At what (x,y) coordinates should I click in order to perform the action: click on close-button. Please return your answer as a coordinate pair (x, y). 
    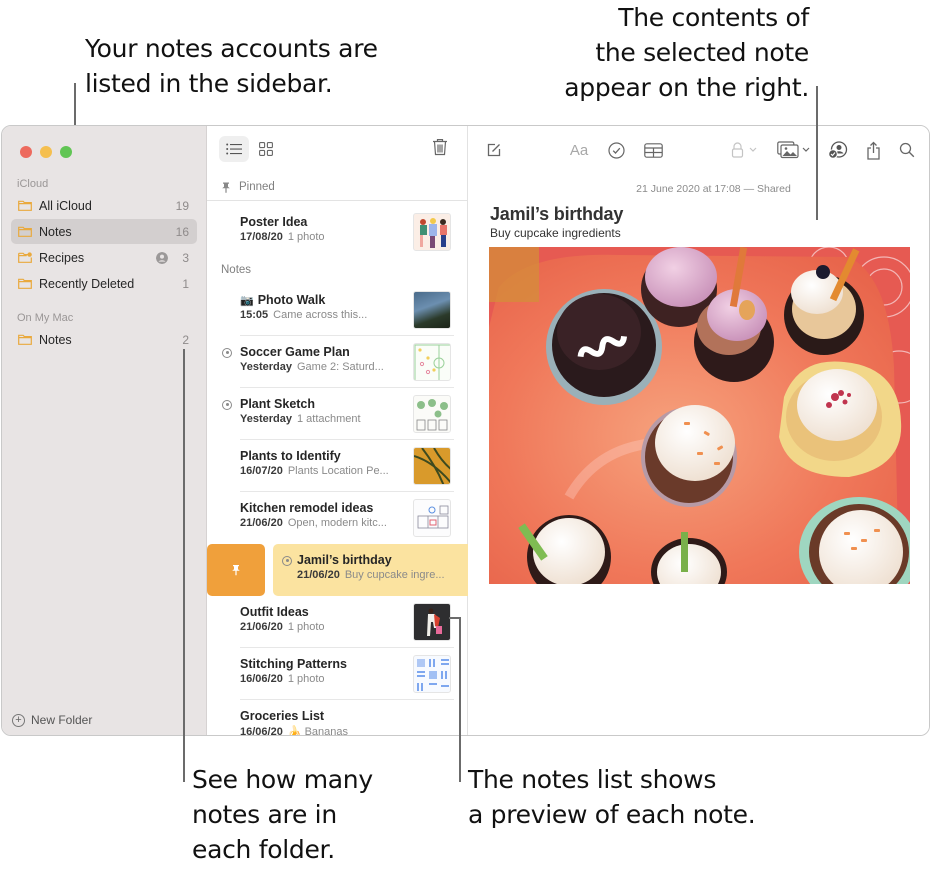
    Looking at the image, I should click on (26, 152).